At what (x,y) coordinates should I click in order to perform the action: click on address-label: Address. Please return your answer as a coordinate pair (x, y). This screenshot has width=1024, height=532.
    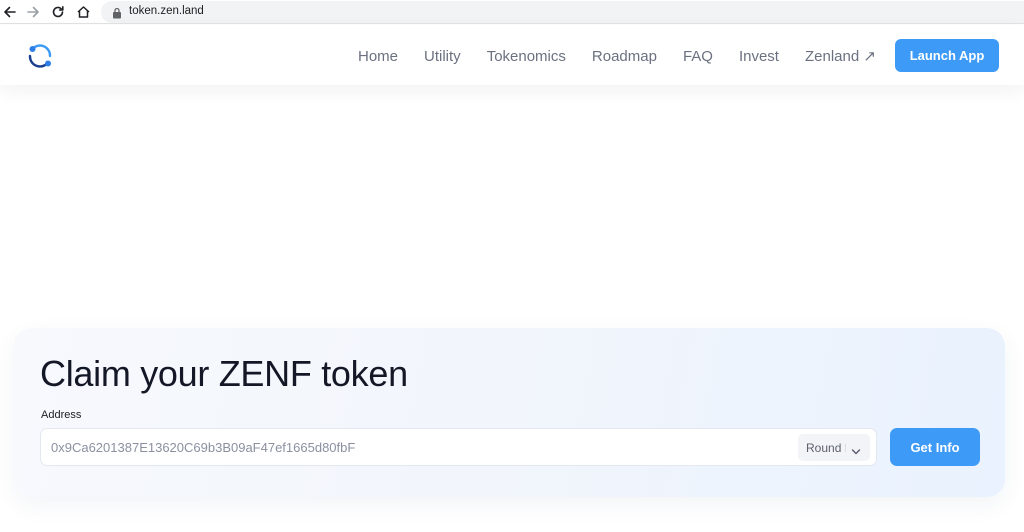
    Looking at the image, I should click on (61, 415).